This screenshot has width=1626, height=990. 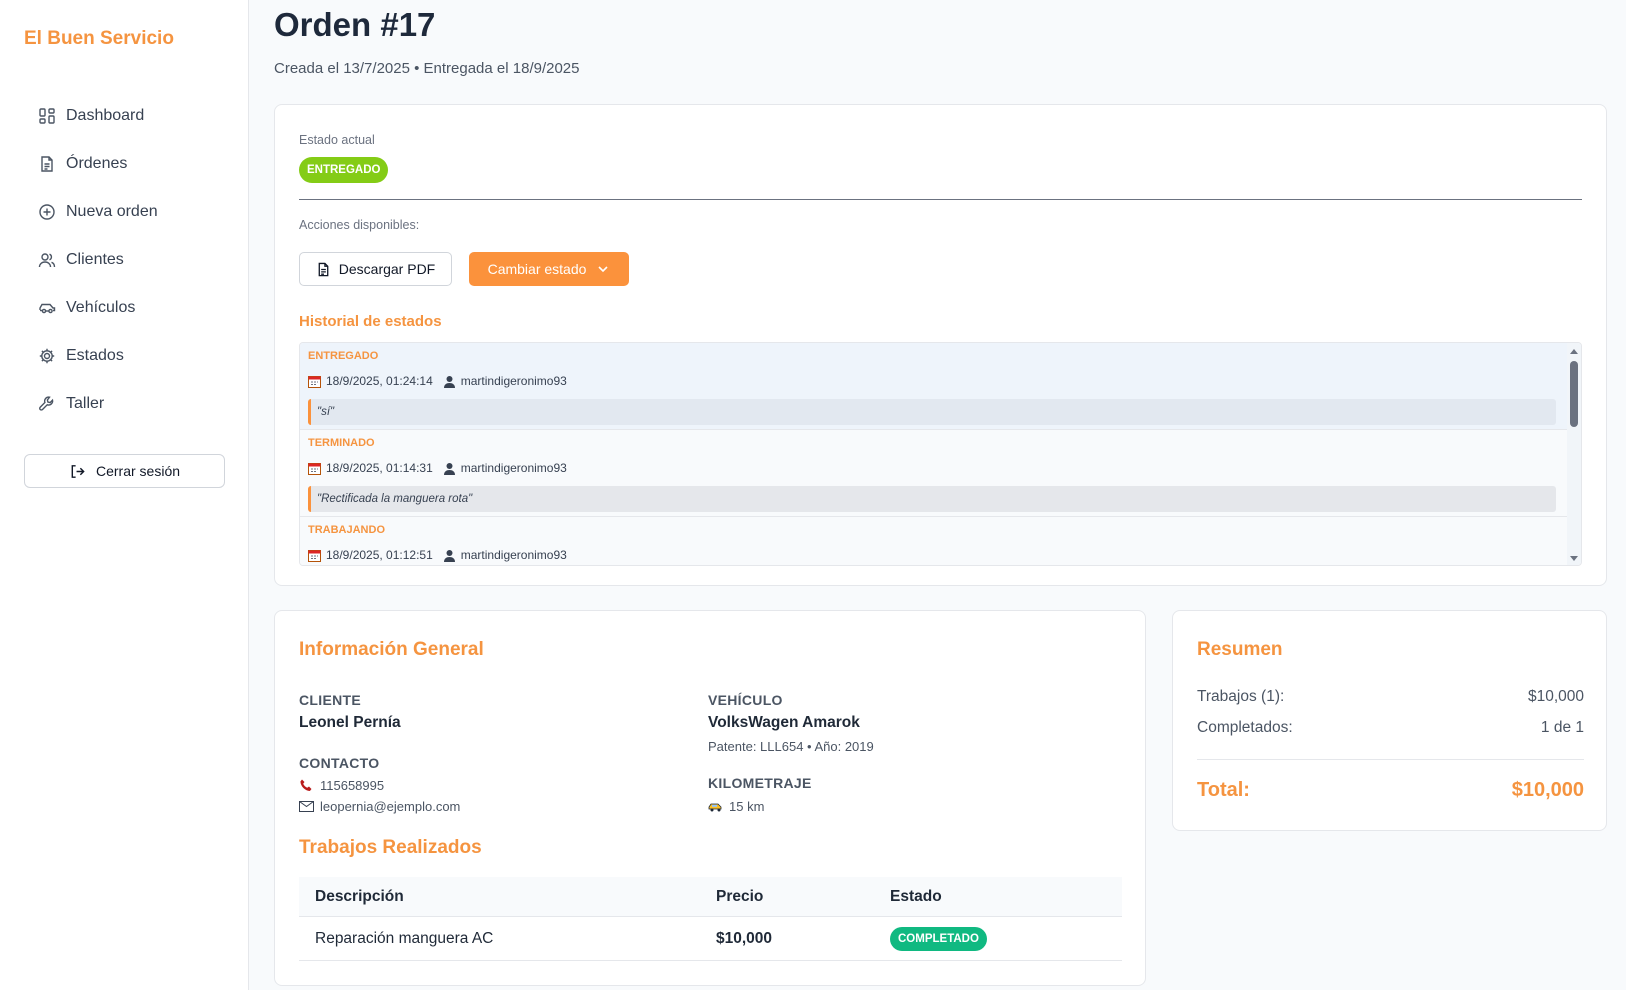 I want to click on history-comment: "sí", so click(x=932, y=412).